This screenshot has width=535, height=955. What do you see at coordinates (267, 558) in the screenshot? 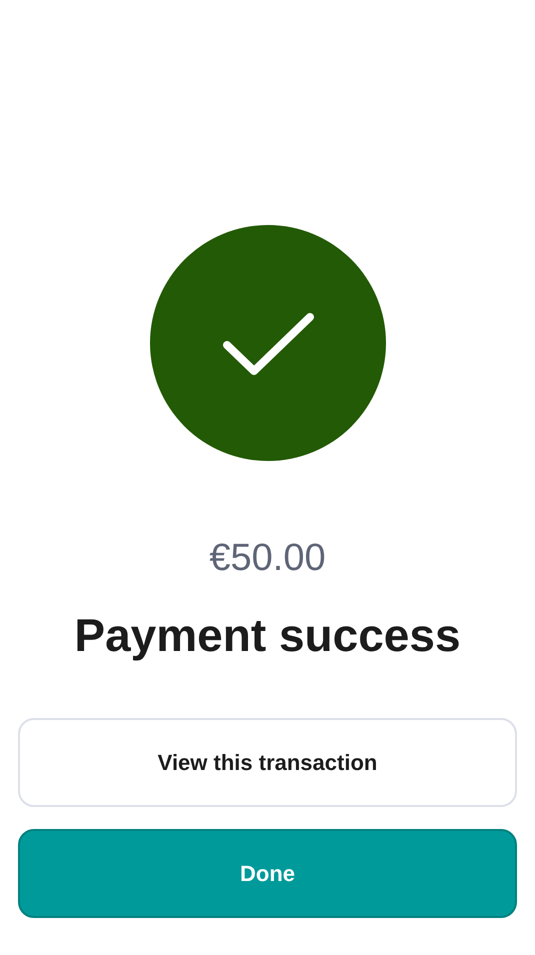
I see `payment-amount: €50.00` at bounding box center [267, 558].